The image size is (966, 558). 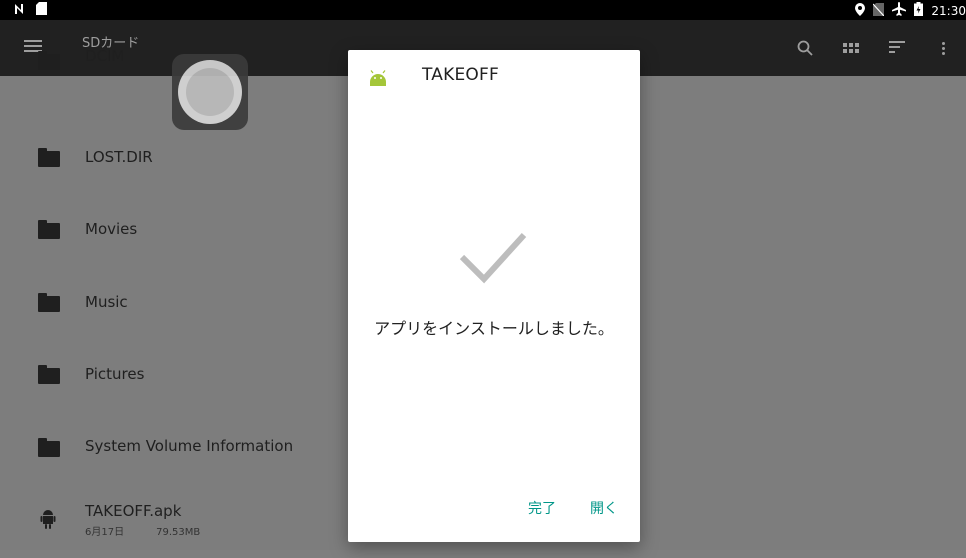 I want to click on assistive-touch-button, so click(x=210, y=92).